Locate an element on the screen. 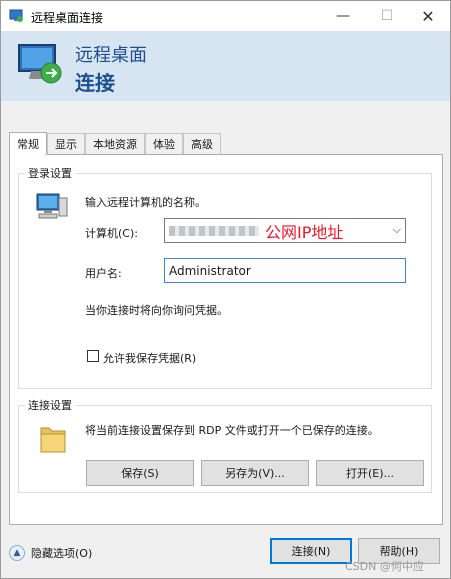 Image resolution: width=451 pixels, height=579 pixels. hide-options-toggle: ▲ 隐藏选项(O) is located at coordinates (50, 553).